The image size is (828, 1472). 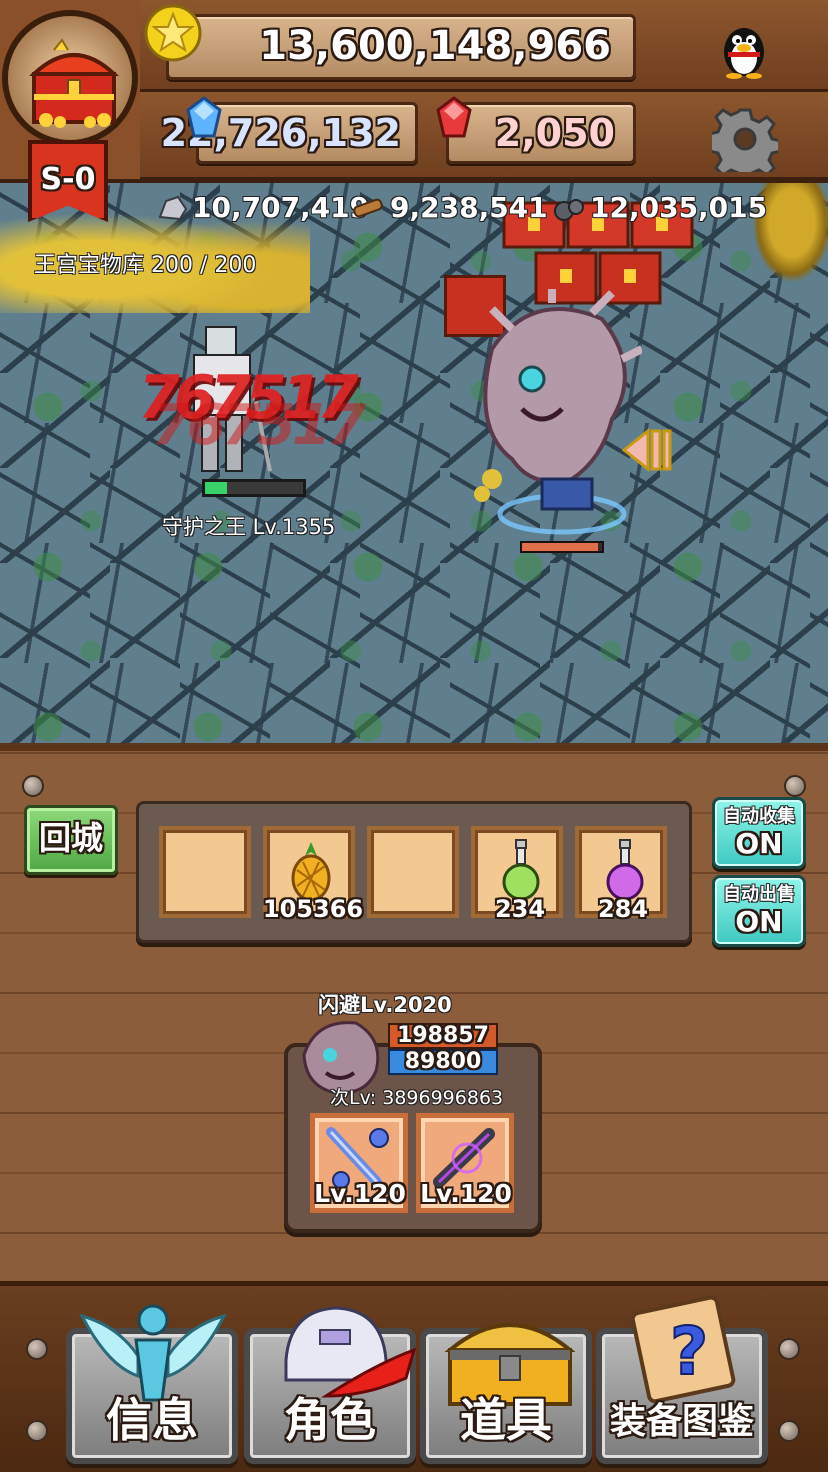 I want to click on mp-value: 89800, so click(x=443, y=1061).